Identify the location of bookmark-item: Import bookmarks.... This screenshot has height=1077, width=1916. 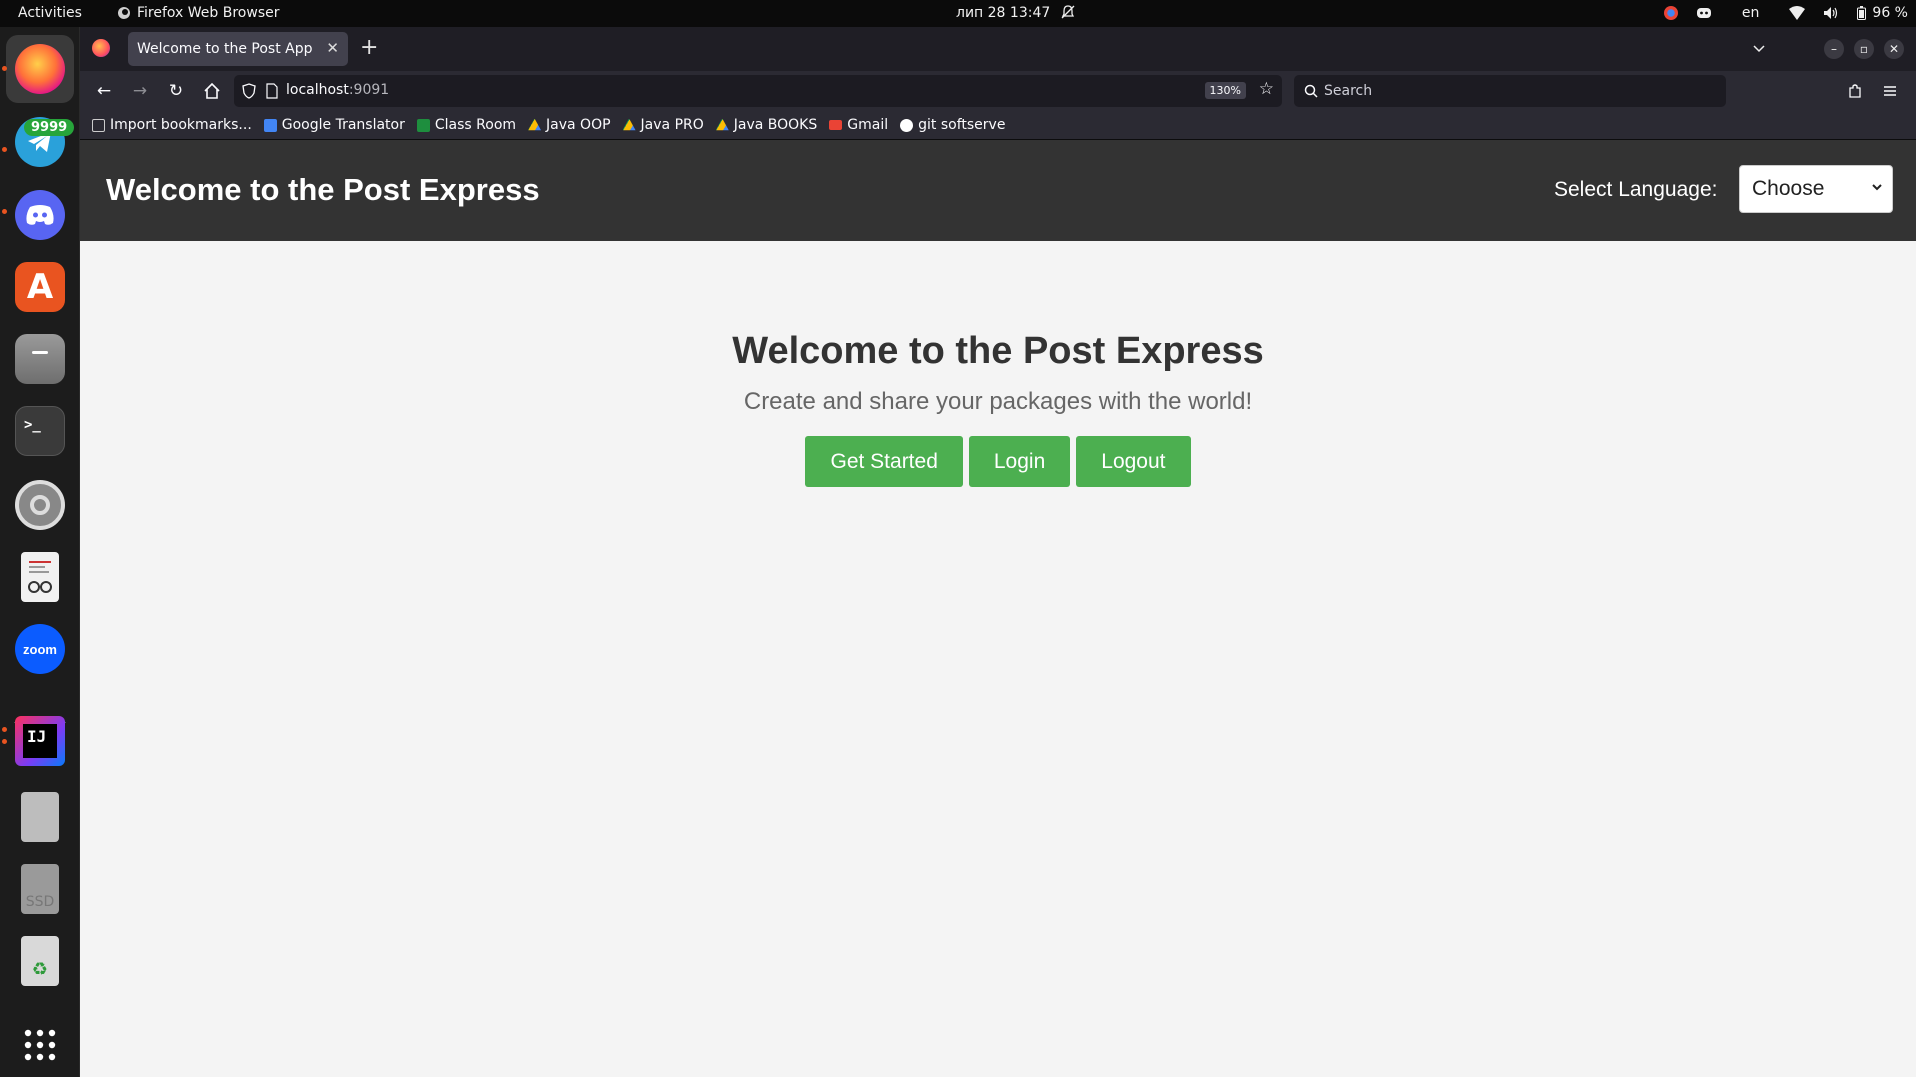
(172, 125).